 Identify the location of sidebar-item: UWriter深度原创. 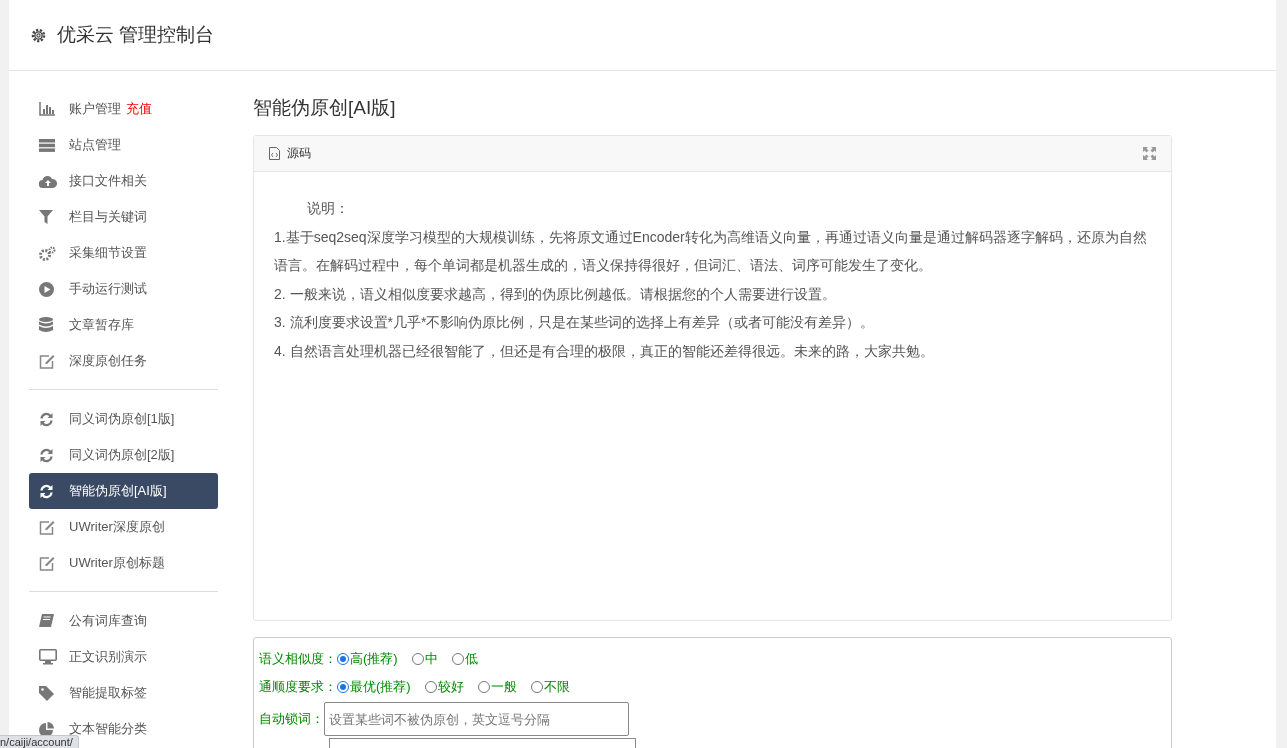
(123, 527).